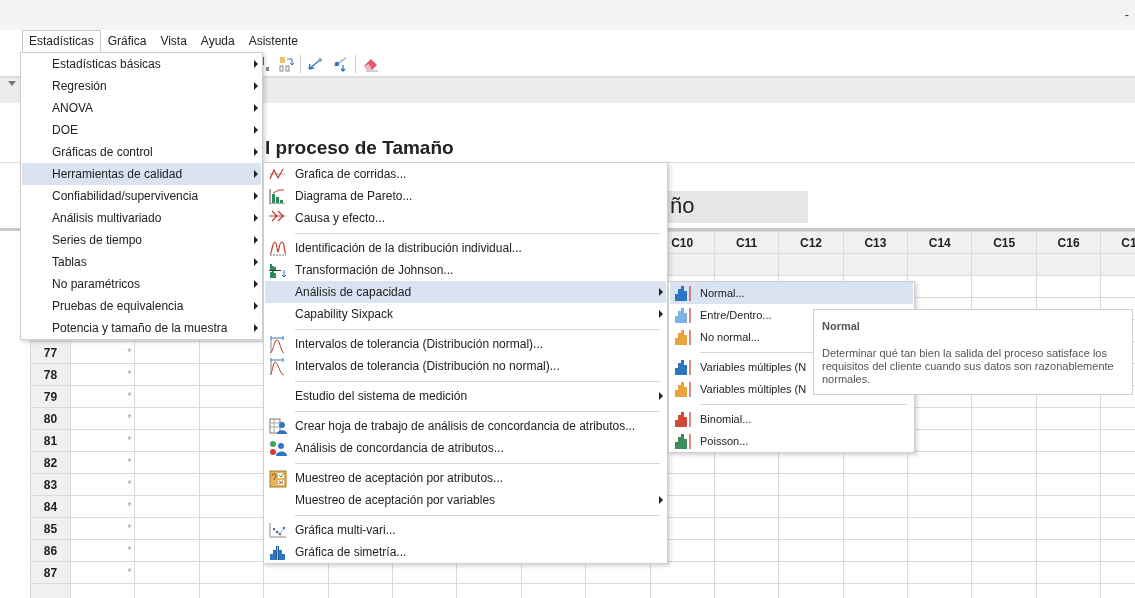 Image resolution: width=1135 pixels, height=598 pixels. I want to click on report-title-box: ño, so click(738, 207).